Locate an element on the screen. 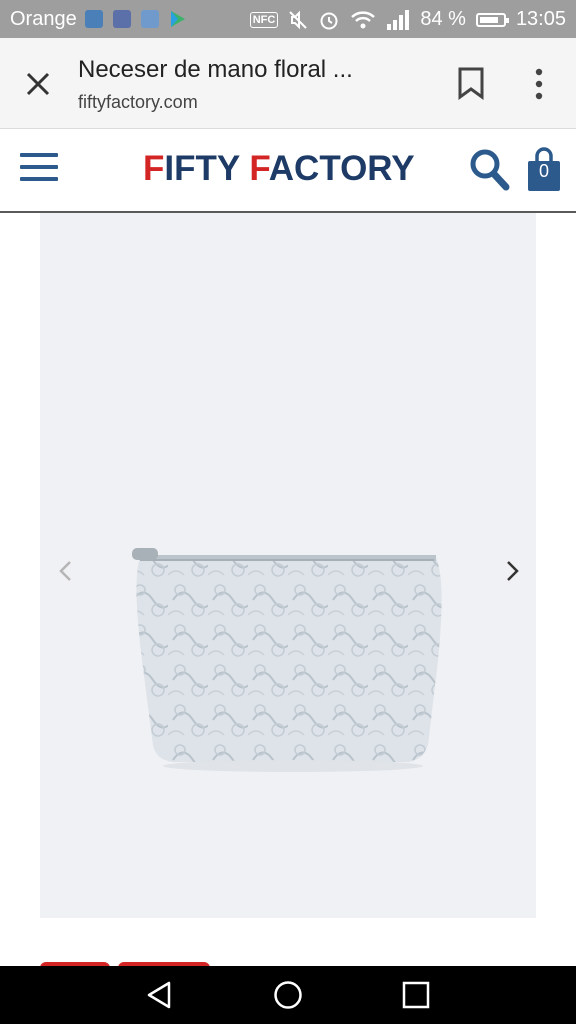 Image resolution: width=576 pixels, height=1024 pixels. bookmark-icon is located at coordinates (471, 83).